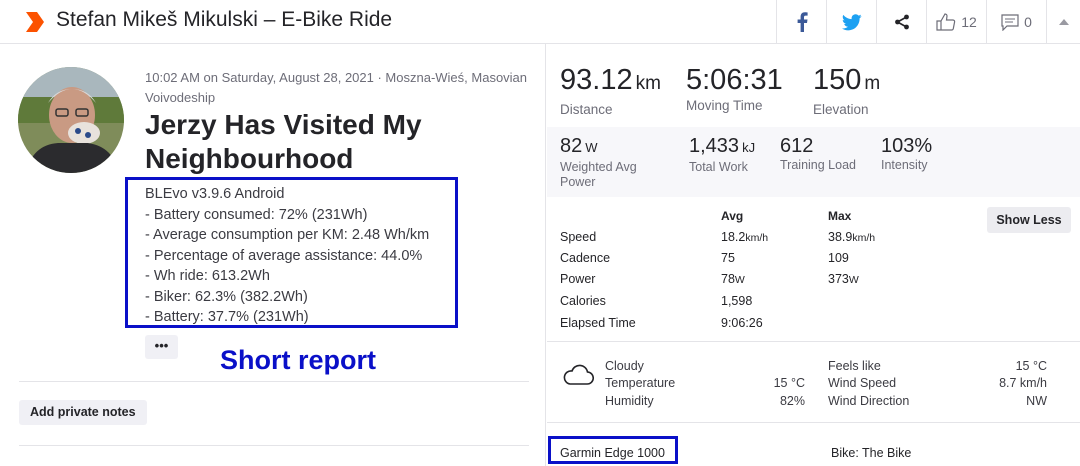  Describe the element at coordinates (840, 237) in the screenshot. I see `max-value: 38.9` at that location.